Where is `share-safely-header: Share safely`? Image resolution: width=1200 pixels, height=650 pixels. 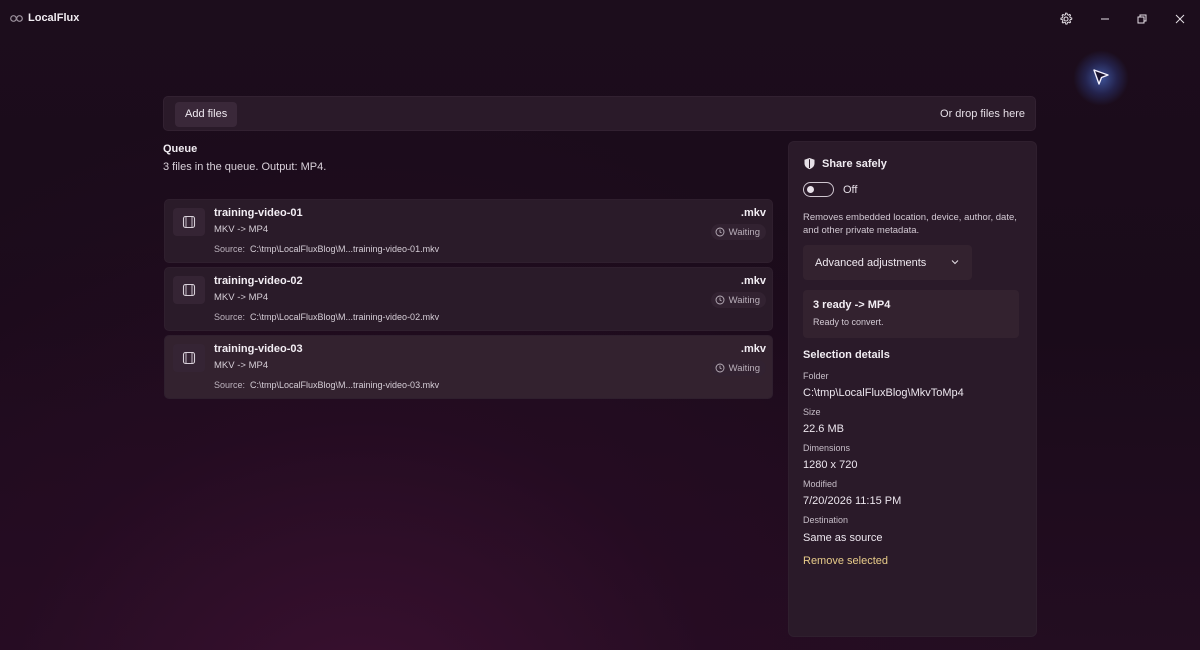 share-safely-header: Share safely is located at coordinates (845, 163).